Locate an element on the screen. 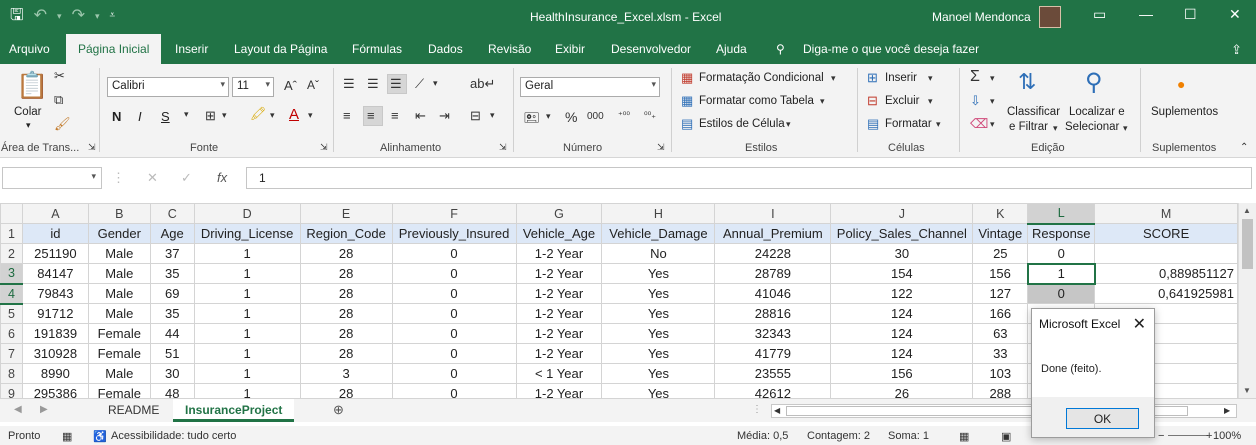  cancel-icon: ✕ is located at coordinates (152, 178).